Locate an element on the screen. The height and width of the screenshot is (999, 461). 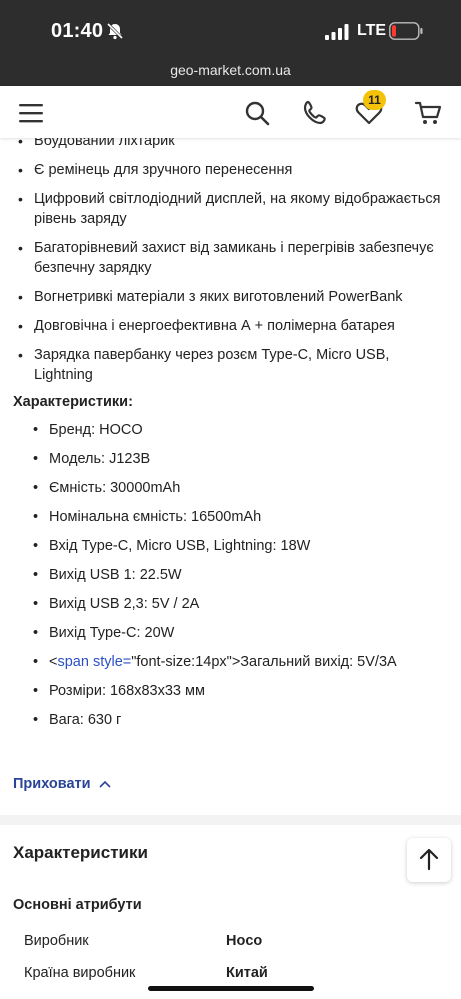
hide-label: Приховати is located at coordinates (52, 784).